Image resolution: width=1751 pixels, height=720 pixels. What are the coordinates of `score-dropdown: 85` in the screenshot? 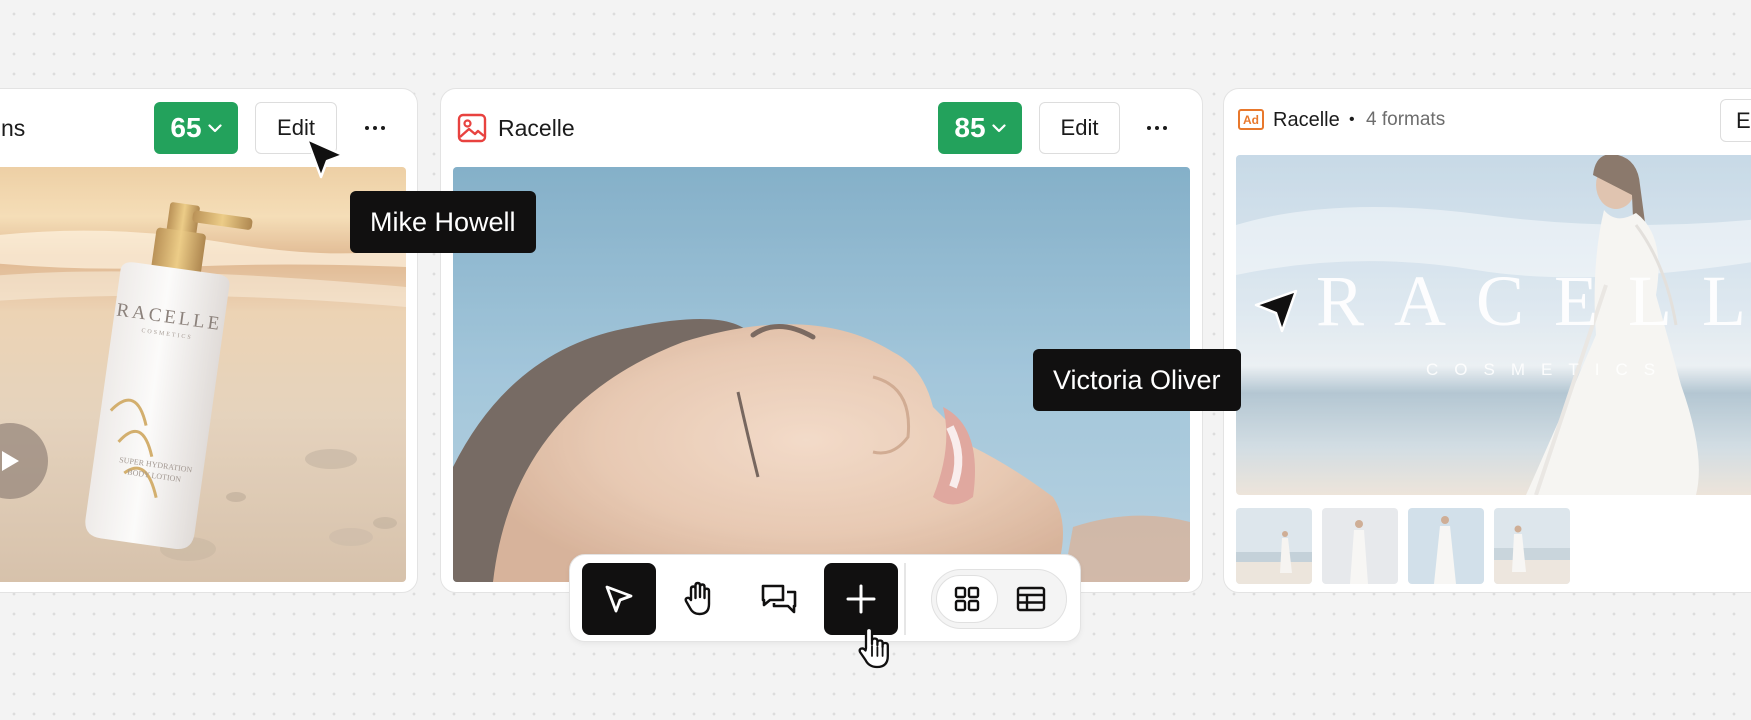 It's located at (980, 128).